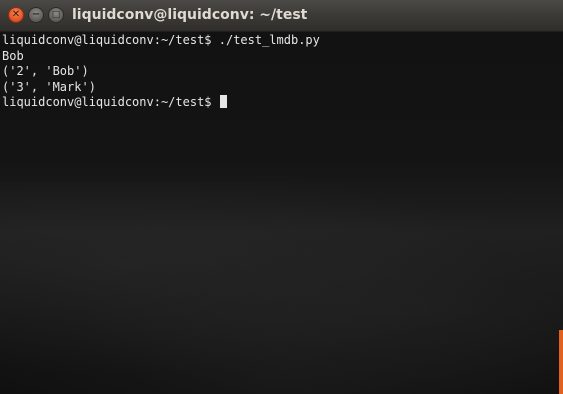  What do you see at coordinates (36, 15) in the screenshot?
I see `minimize-icon: −` at bounding box center [36, 15].